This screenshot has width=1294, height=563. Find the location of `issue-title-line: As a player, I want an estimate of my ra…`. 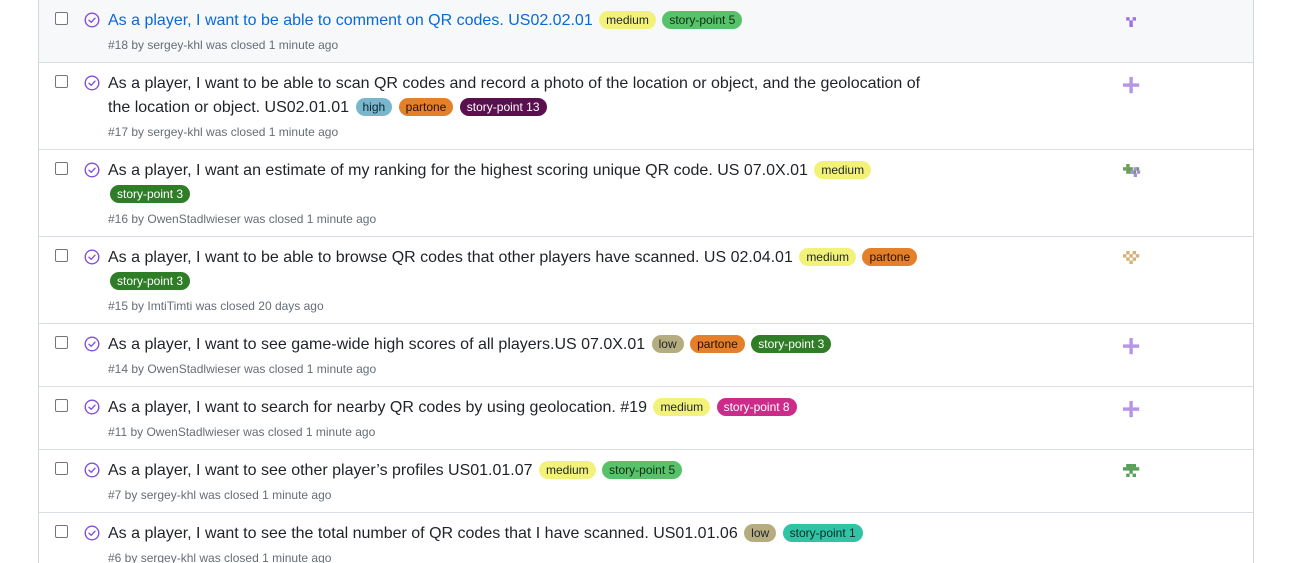

issue-title-line: As a player, I want an estimate of my ra… is located at coordinates (523, 183).